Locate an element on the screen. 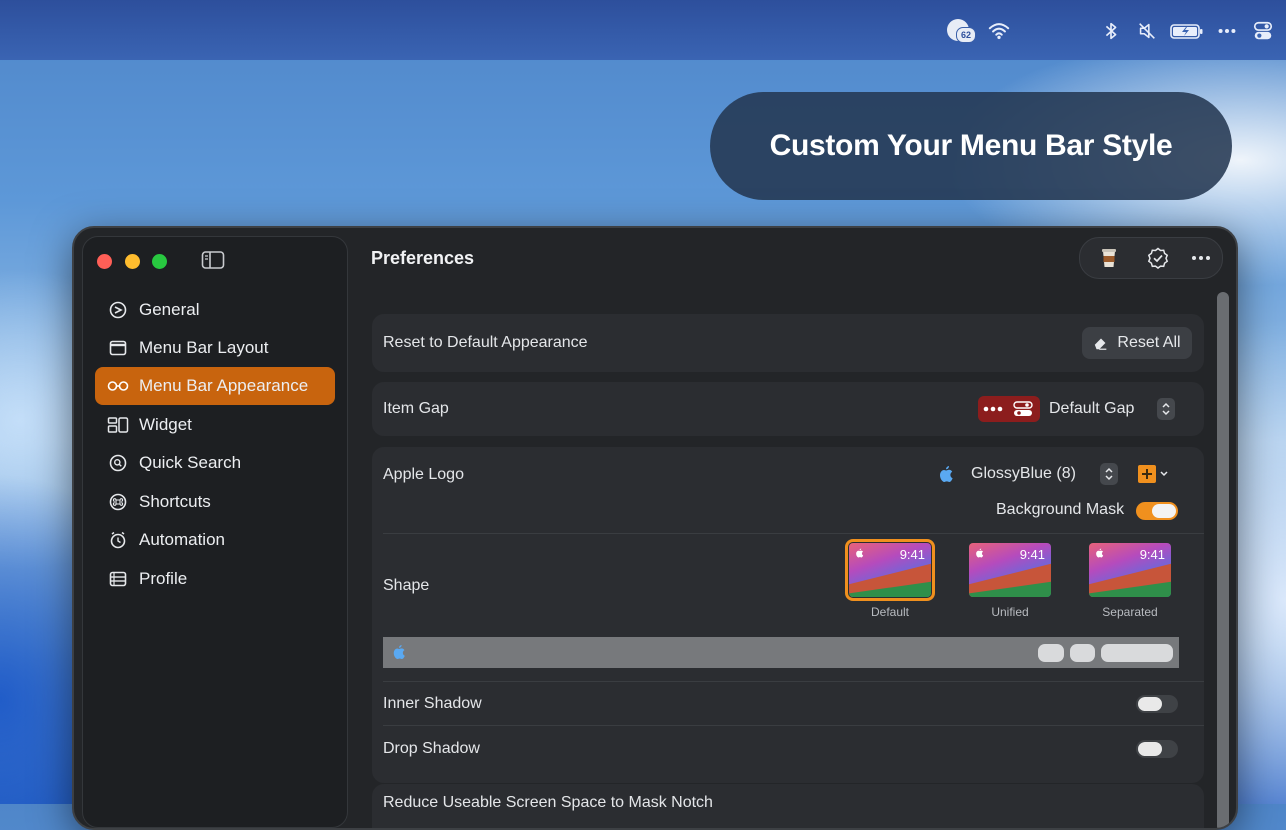 This screenshot has width=1286, height=830. toolbar is located at coordinates (1151, 258).